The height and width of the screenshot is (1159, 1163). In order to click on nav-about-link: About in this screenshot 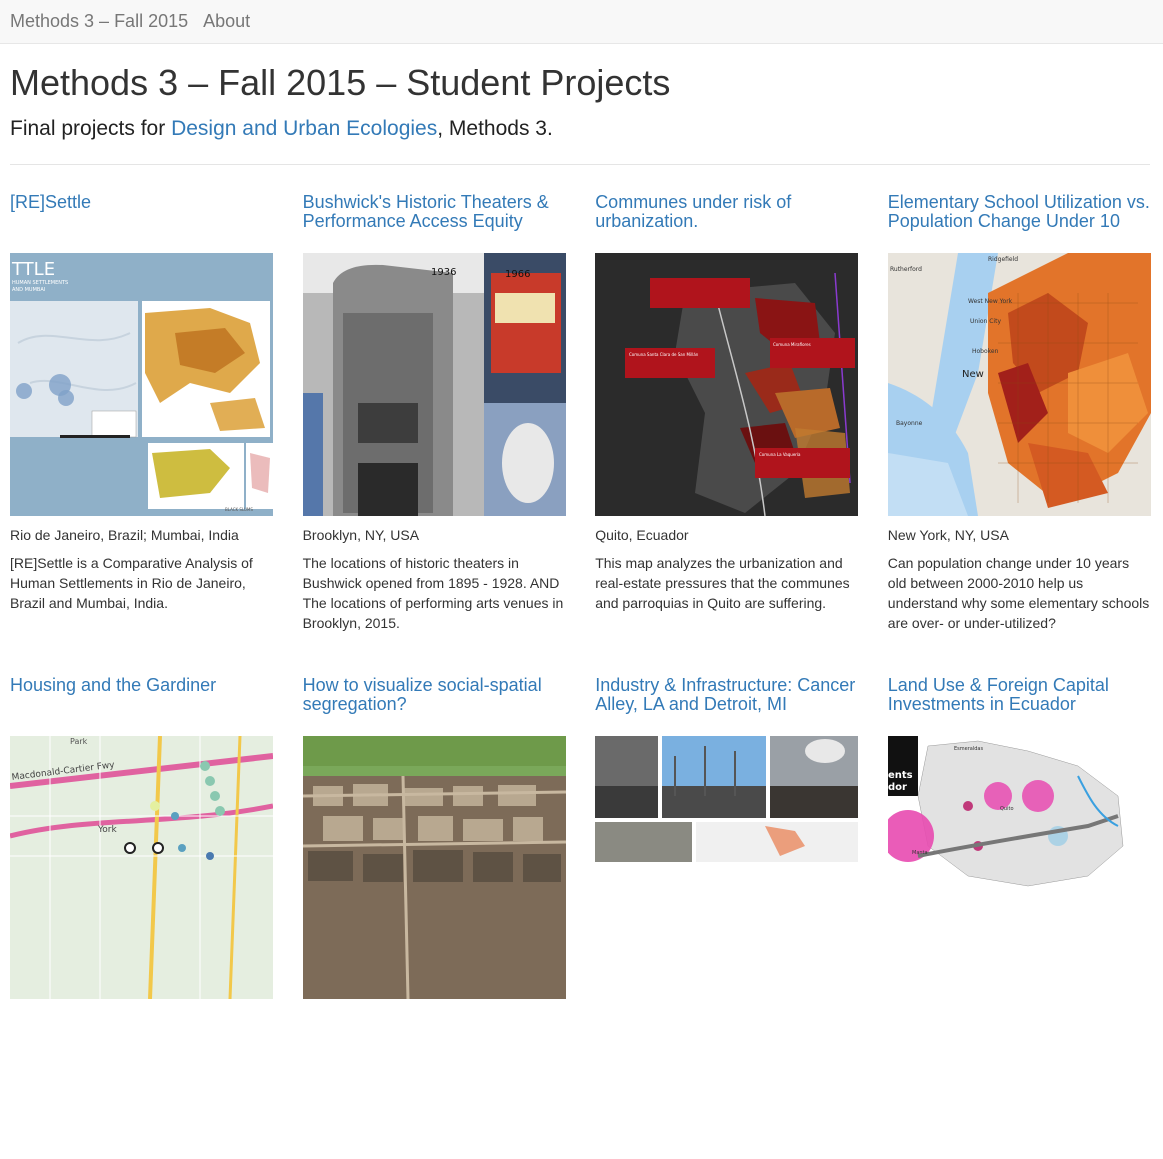, I will do `click(226, 21)`.